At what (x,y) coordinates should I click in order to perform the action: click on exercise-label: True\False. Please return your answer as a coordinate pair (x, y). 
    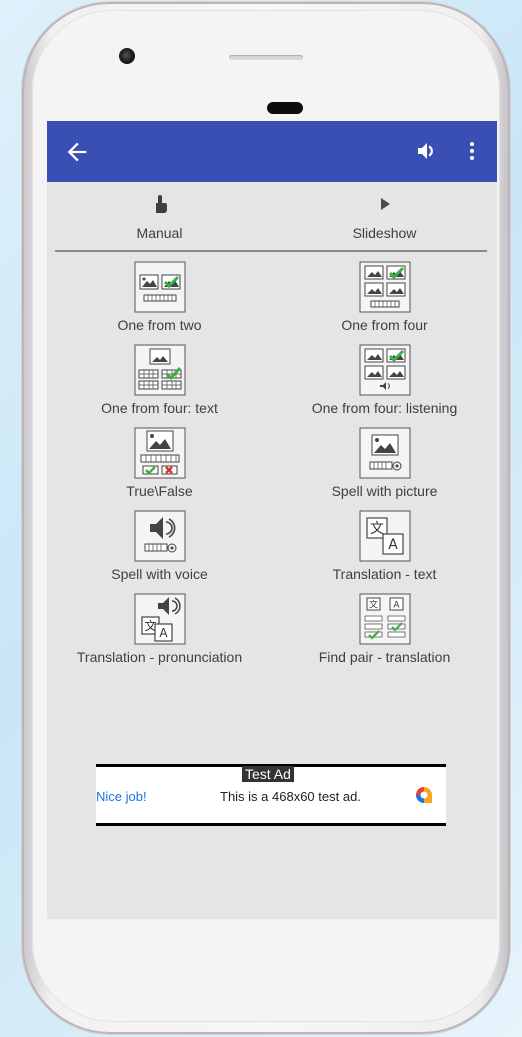
    Looking at the image, I should click on (159, 491).